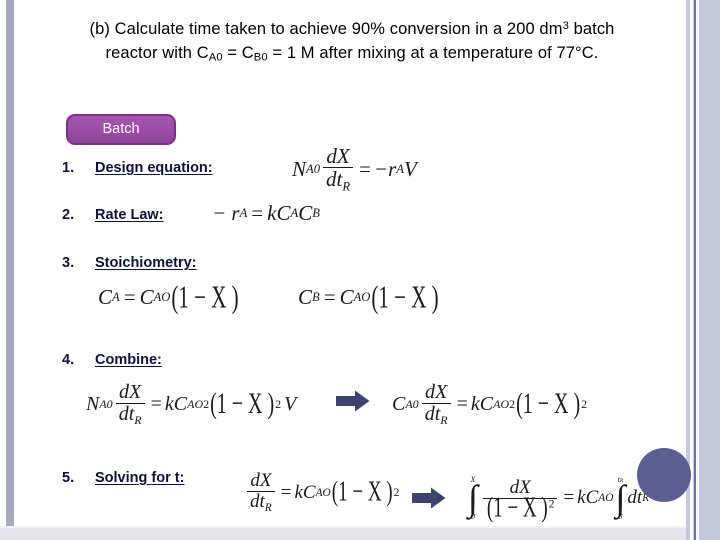  I want to click on step-3-label: Stoichiometry:, so click(146, 263).